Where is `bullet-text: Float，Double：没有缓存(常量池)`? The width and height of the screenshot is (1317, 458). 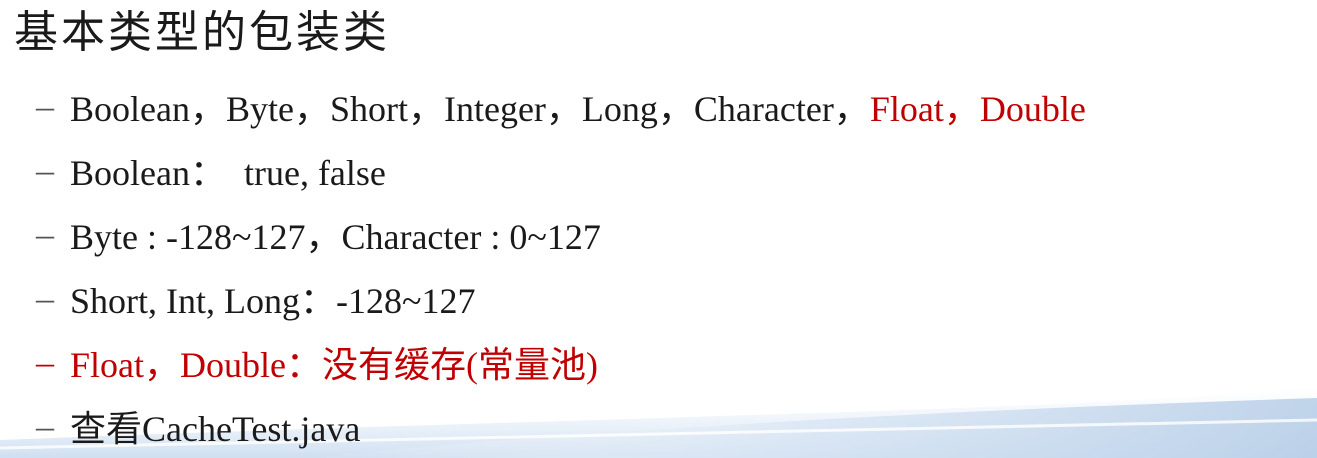 bullet-text: Float，Double：没有缓存(常量池) is located at coordinates (334, 365).